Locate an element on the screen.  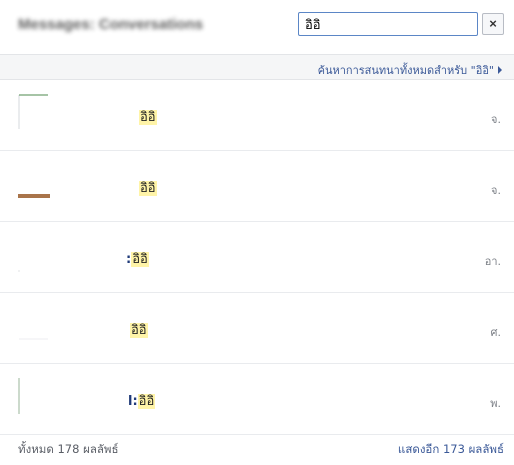
result-day: ศ. is located at coordinates (495, 332).